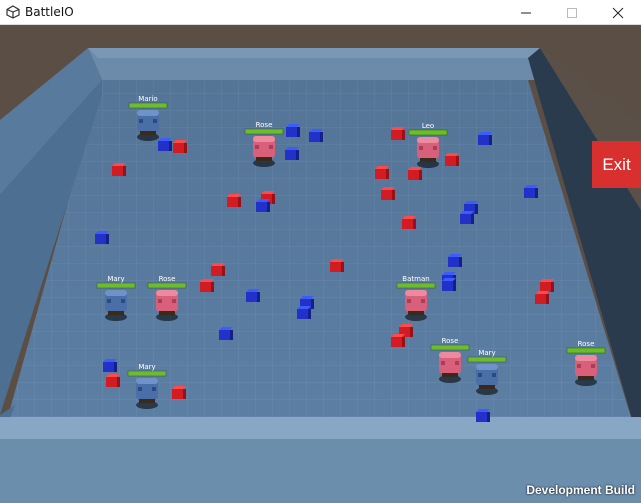  I want to click on maximize-button, so click(572, 12).